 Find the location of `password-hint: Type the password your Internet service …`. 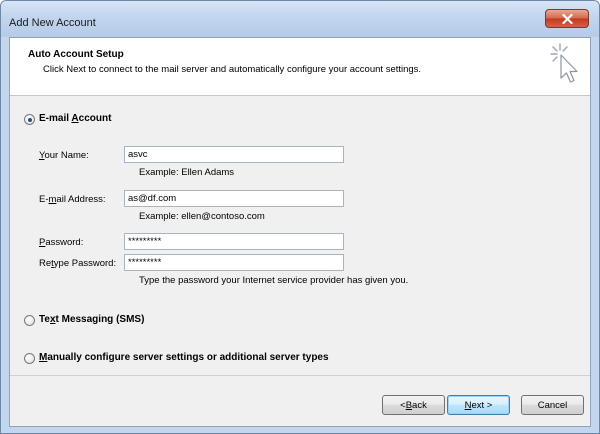

password-hint: Type the password your Internet service … is located at coordinates (274, 280).